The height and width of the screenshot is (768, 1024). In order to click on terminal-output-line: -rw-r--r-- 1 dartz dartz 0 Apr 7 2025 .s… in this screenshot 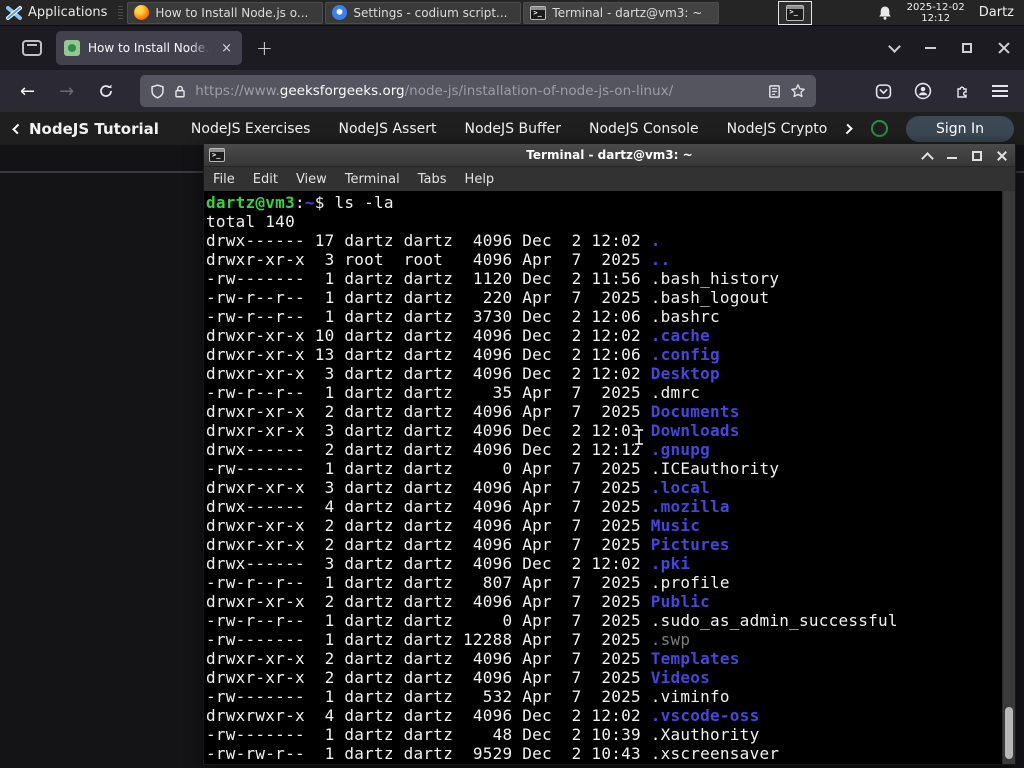, I will do `click(552, 620)`.